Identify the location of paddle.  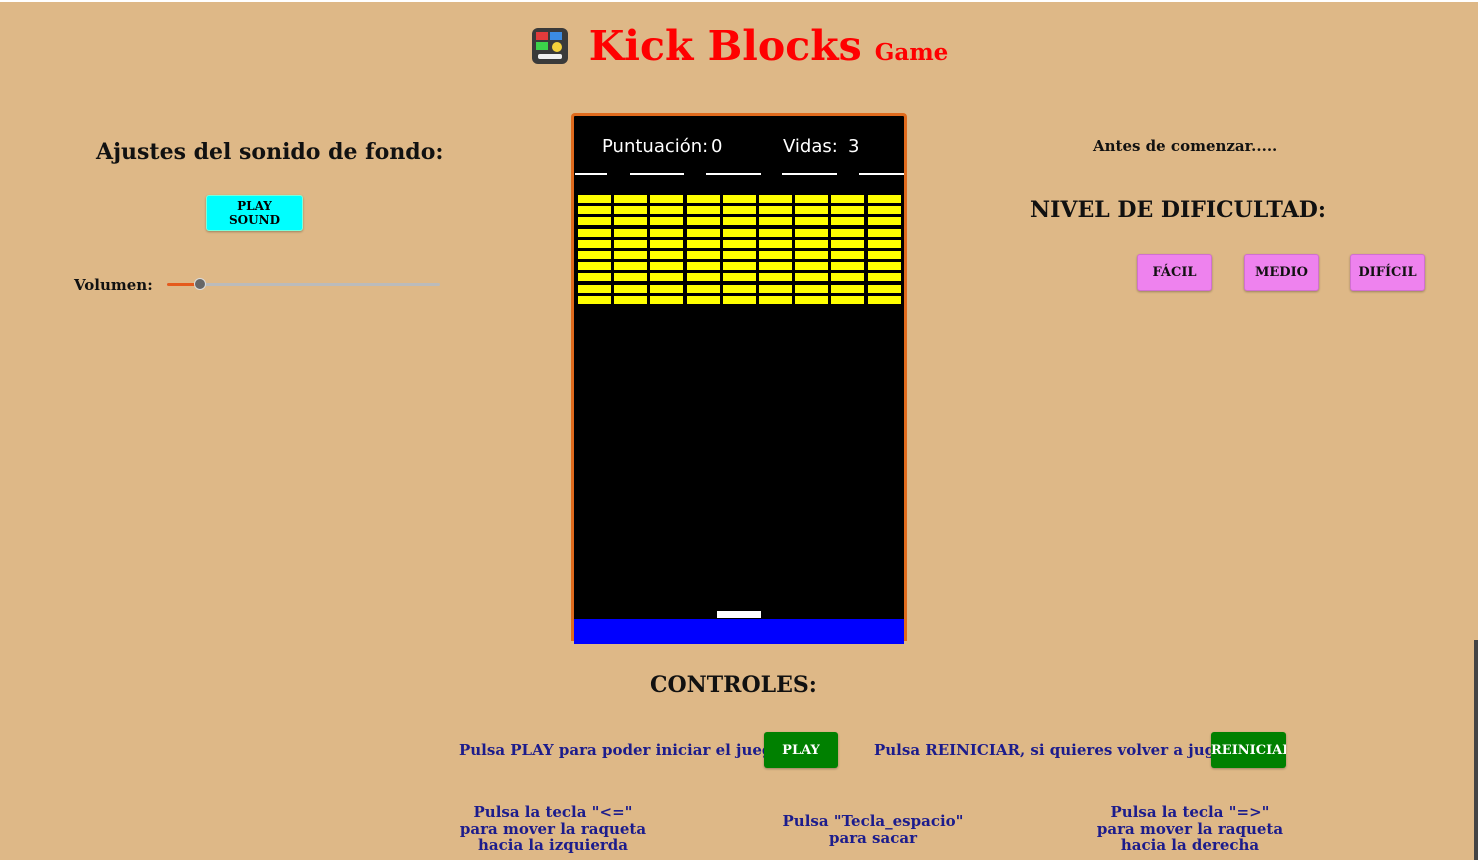
(739, 614).